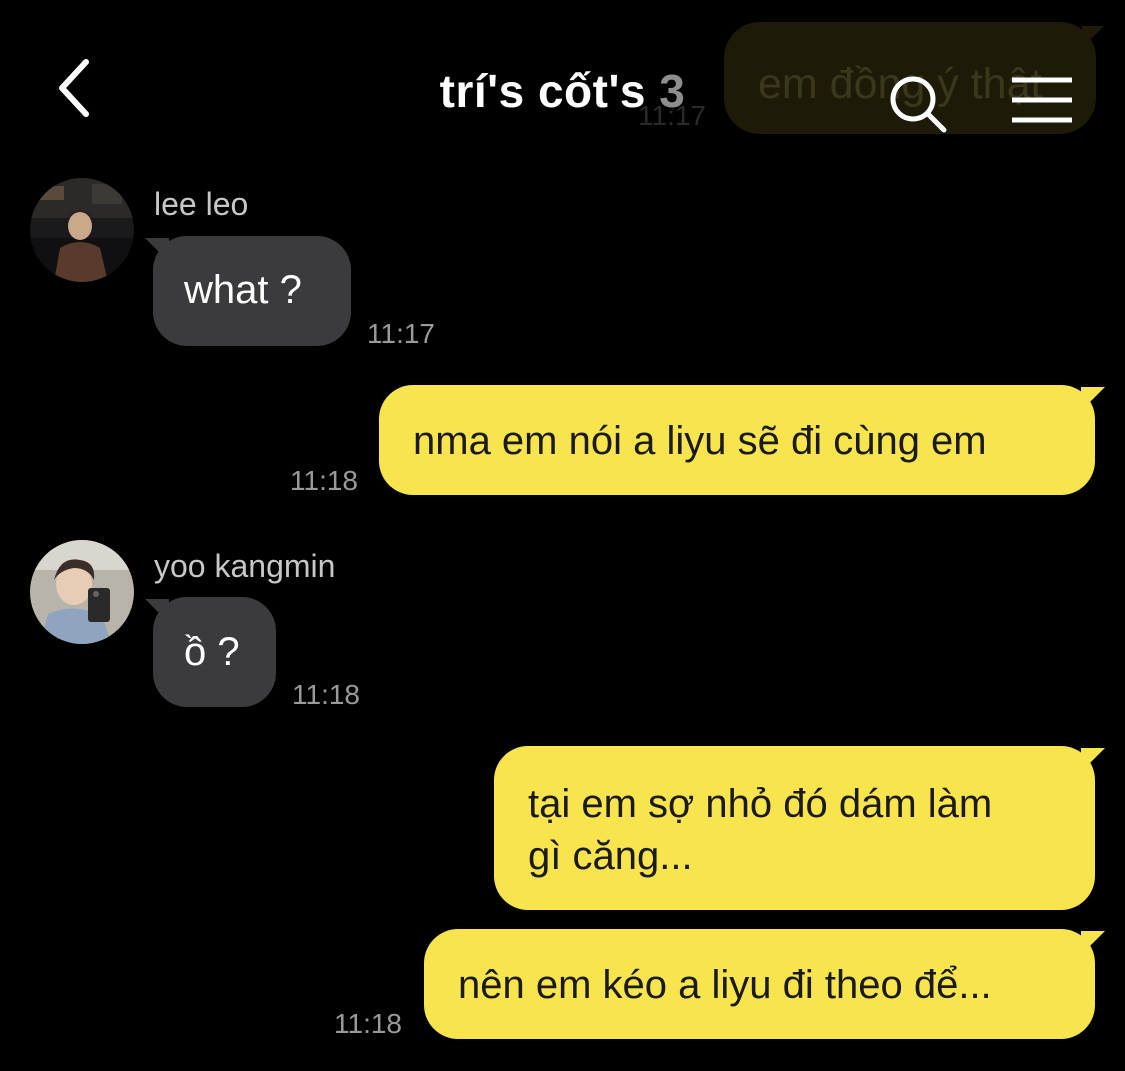 The image size is (1125, 1071). I want to click on message-text: ồ ?, so click(212, 652).